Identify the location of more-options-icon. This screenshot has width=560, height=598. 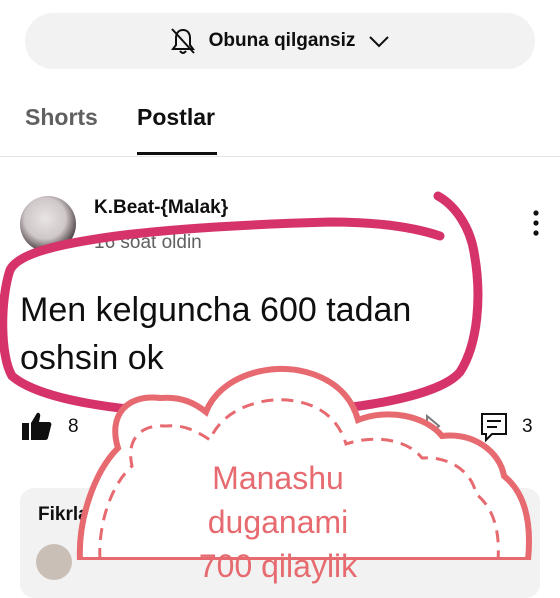
(536, 223).